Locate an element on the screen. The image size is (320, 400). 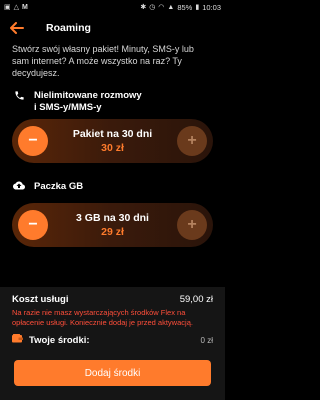
phone-icon is located at coordinates (19, 97).